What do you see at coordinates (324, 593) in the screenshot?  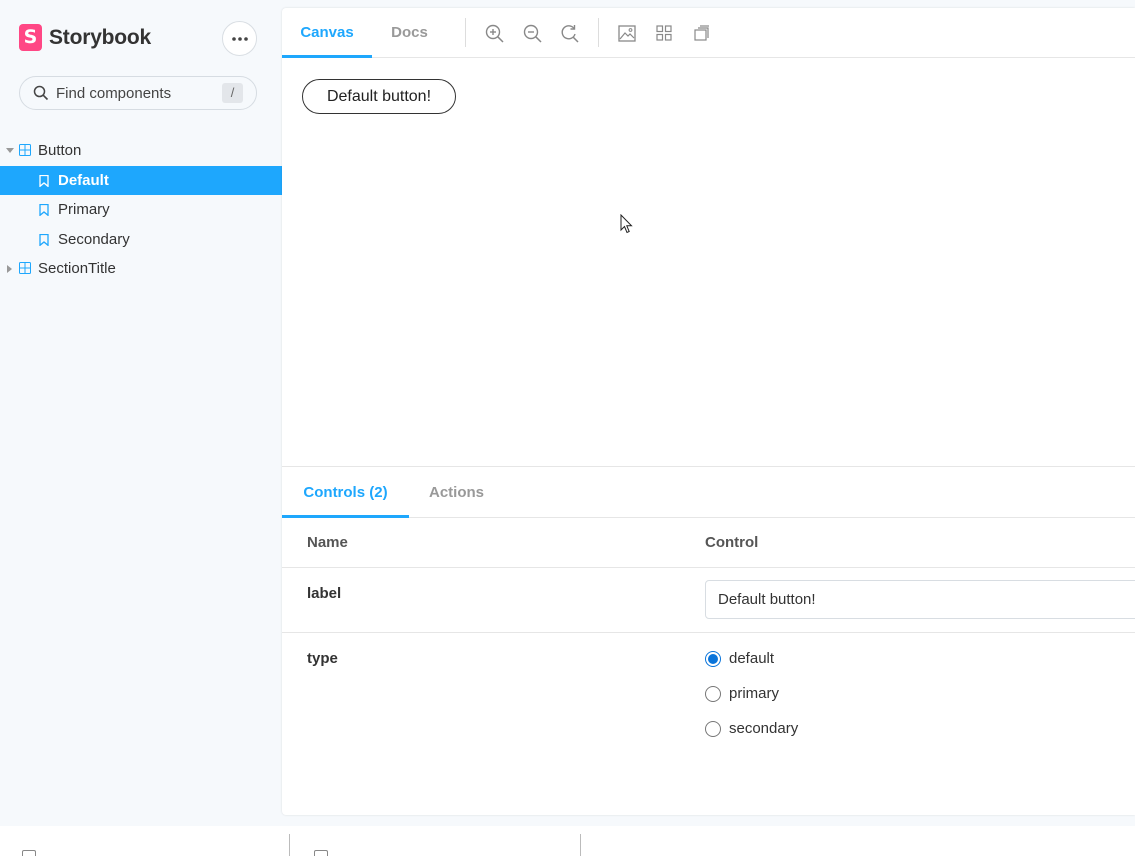 I see `control-name: label` at bounding box center [324, 593].